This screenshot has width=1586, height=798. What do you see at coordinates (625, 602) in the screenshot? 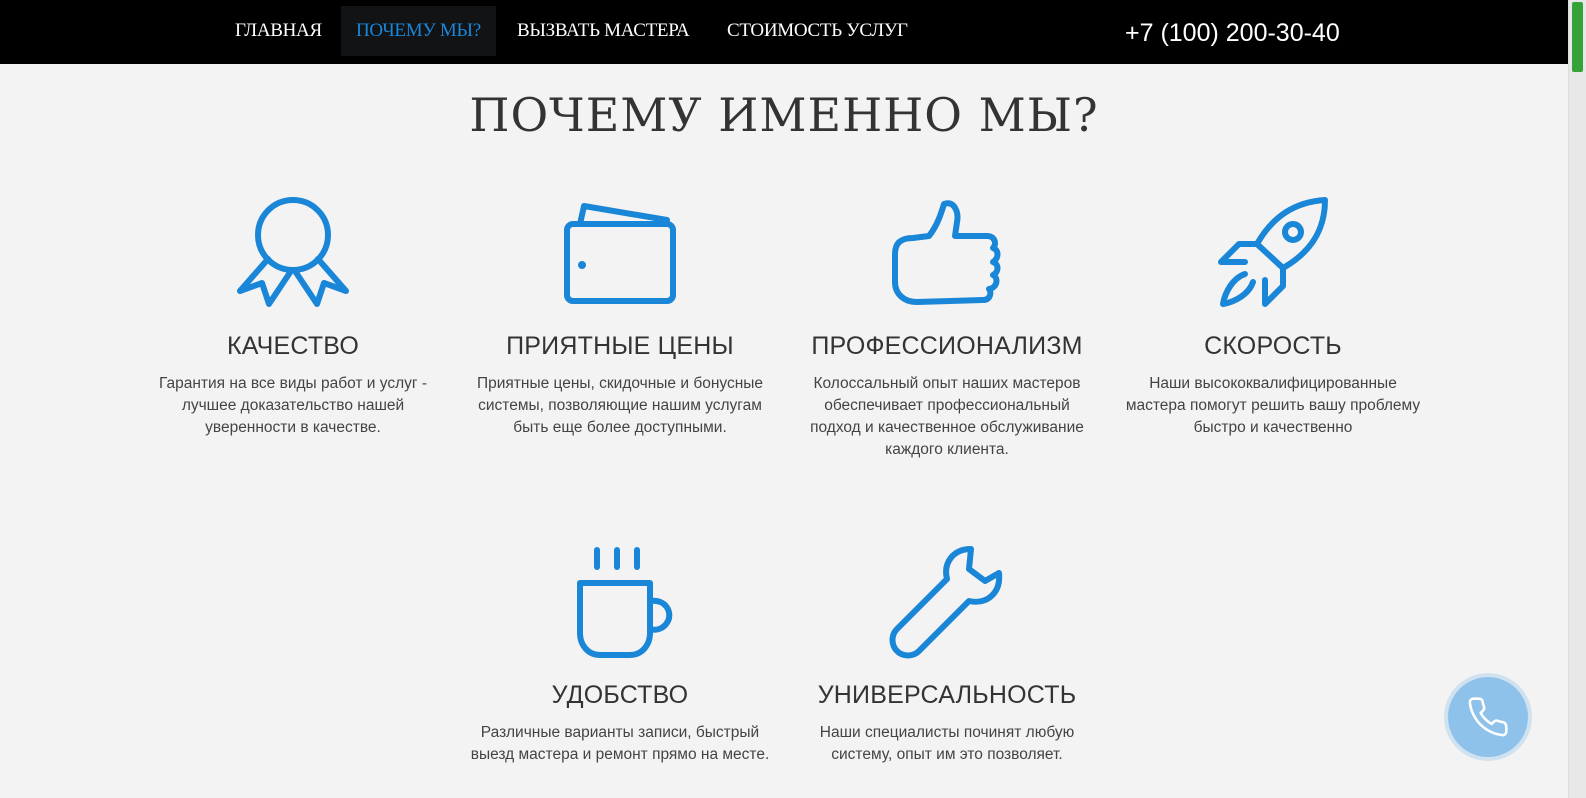
I see `coffee-mug-icon` at bounding box center [625, 602].